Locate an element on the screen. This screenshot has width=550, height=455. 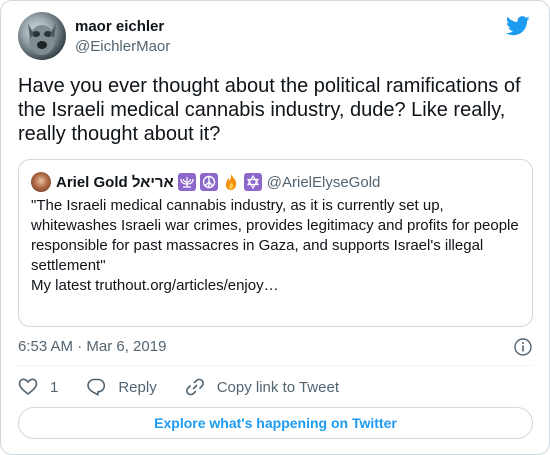
copy-link-button: Copy link to Tweet is located at coordinates (262, 387).